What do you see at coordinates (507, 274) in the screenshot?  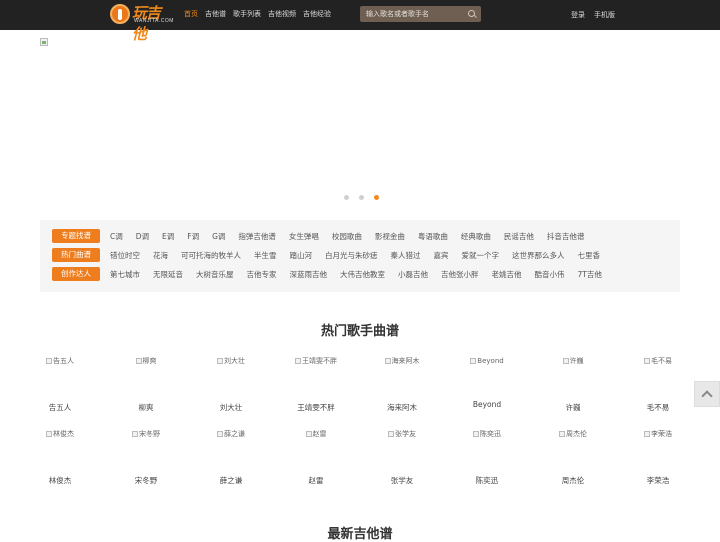 I see `tag-item: 老姚吉他` at bounding box center [507, 274].